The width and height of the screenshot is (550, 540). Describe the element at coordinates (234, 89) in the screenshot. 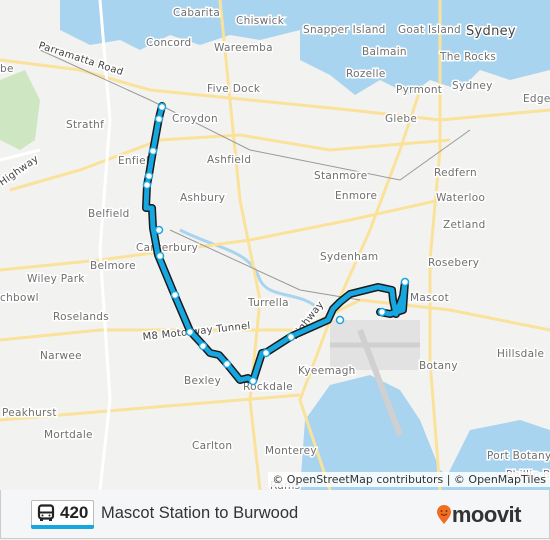

I see `label-five-dock: Five Dock` at that location.